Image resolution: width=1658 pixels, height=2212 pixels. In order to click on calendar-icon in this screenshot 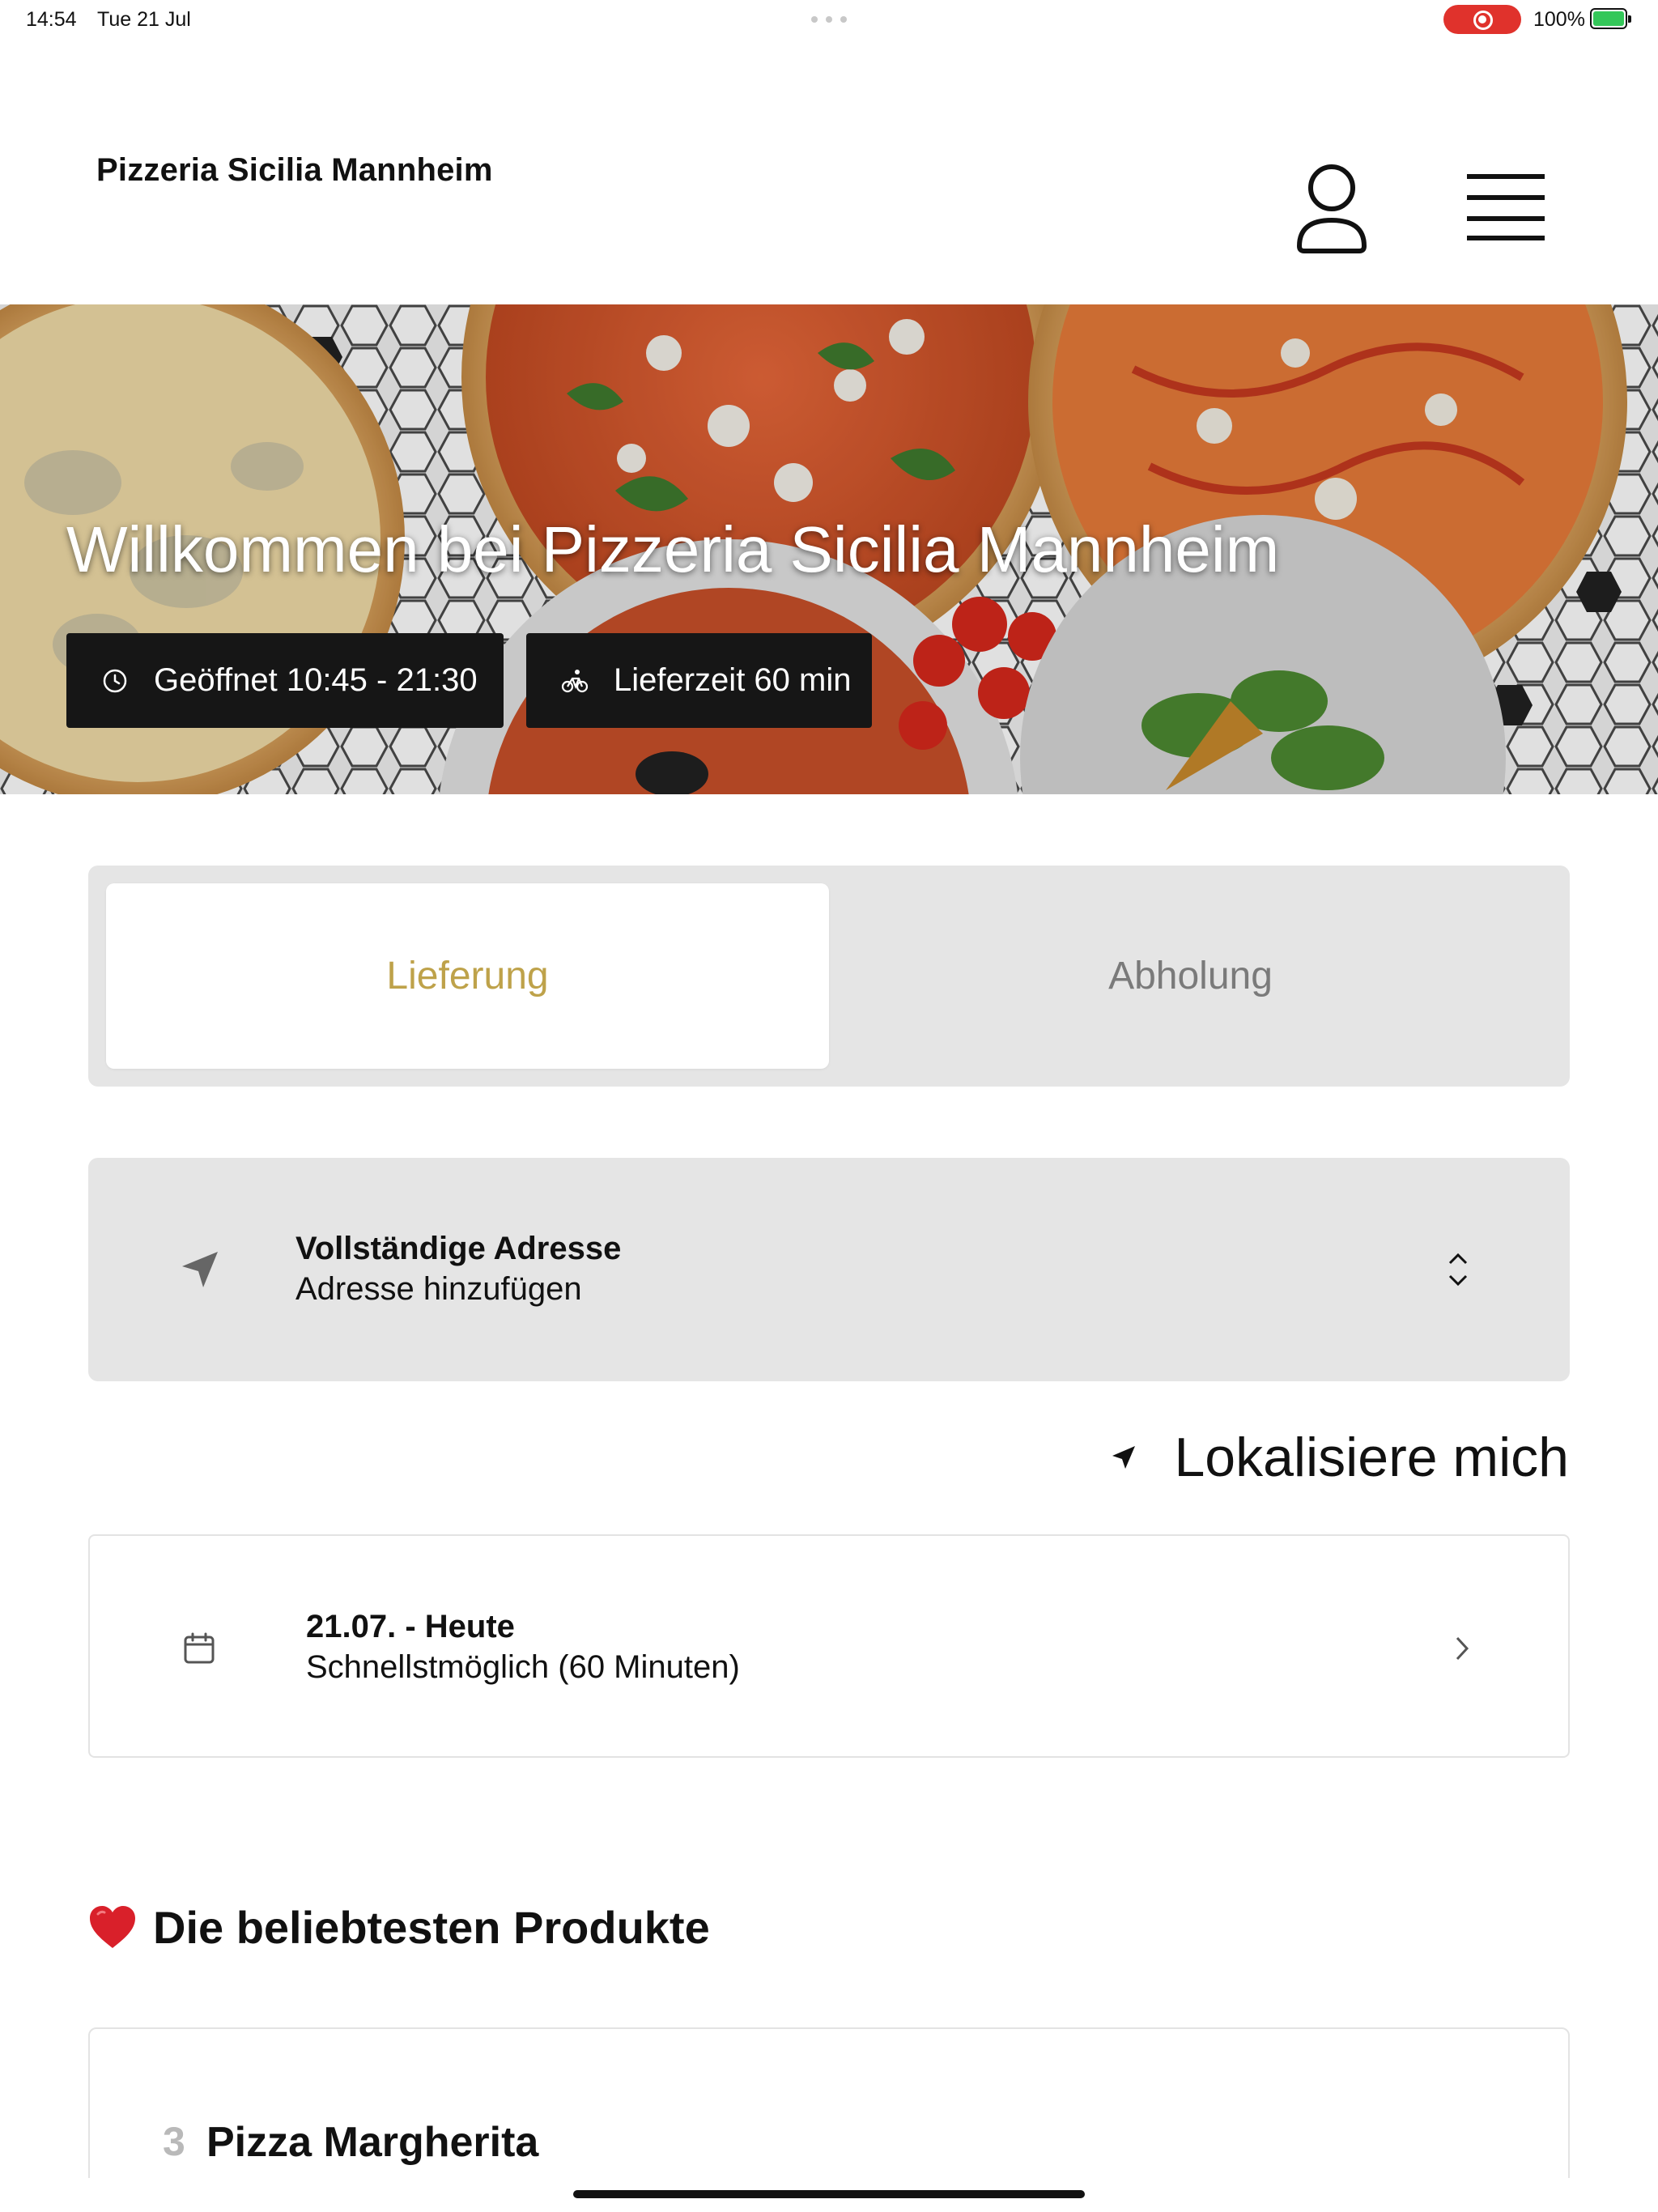, I will do `click(199, 1648)`.